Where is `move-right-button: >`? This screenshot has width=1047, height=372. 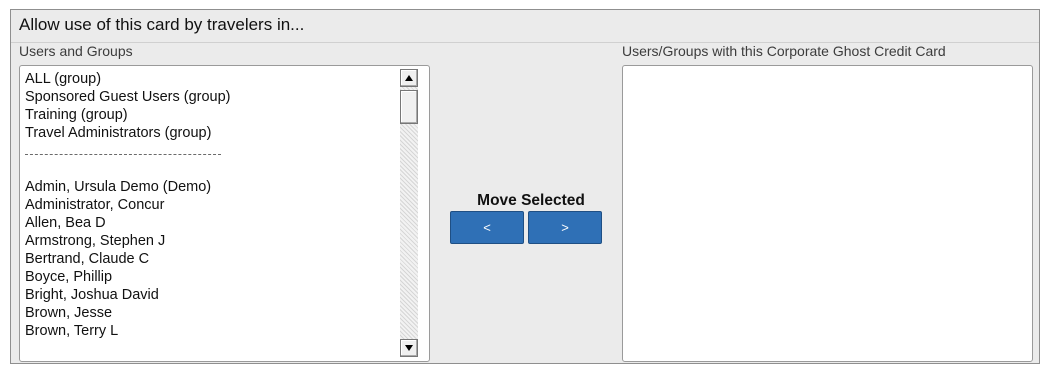 move-right-button: > is located at coordinates (565, 227).